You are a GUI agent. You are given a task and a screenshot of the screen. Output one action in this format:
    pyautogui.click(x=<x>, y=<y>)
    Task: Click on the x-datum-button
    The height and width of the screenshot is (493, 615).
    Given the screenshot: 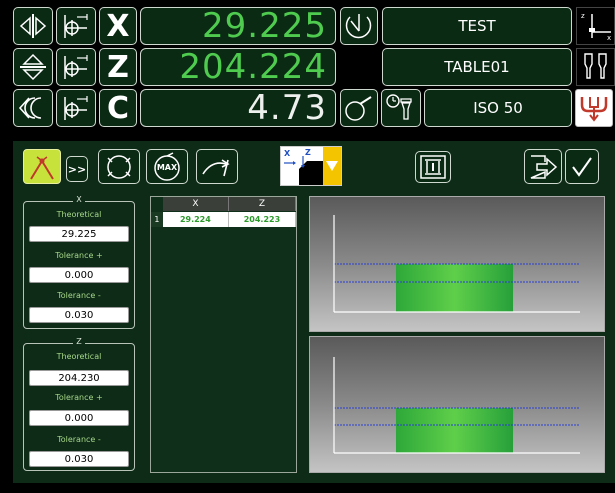 What is the action you would take?
    pyautogui.click(x=76, y=26)
    